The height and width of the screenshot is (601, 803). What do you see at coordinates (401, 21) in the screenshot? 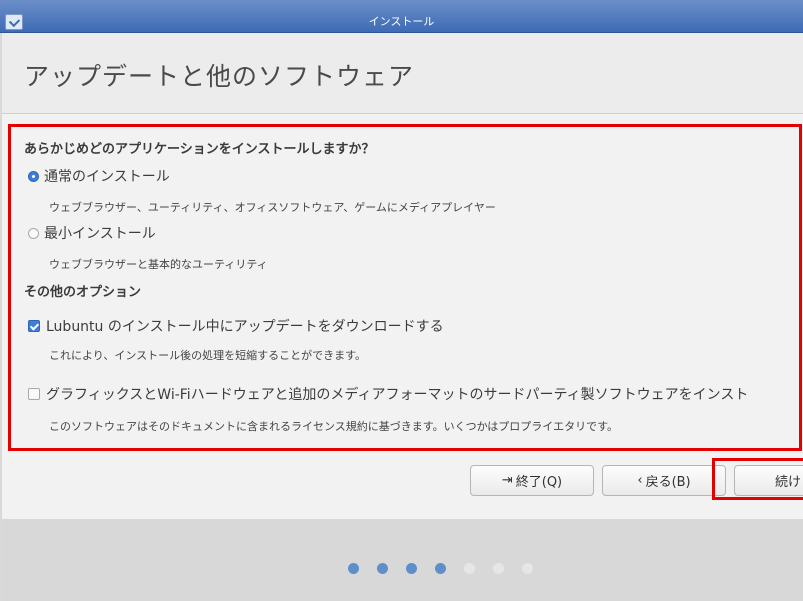
I see `window-title: インストール` at bounding box center [401, 21].